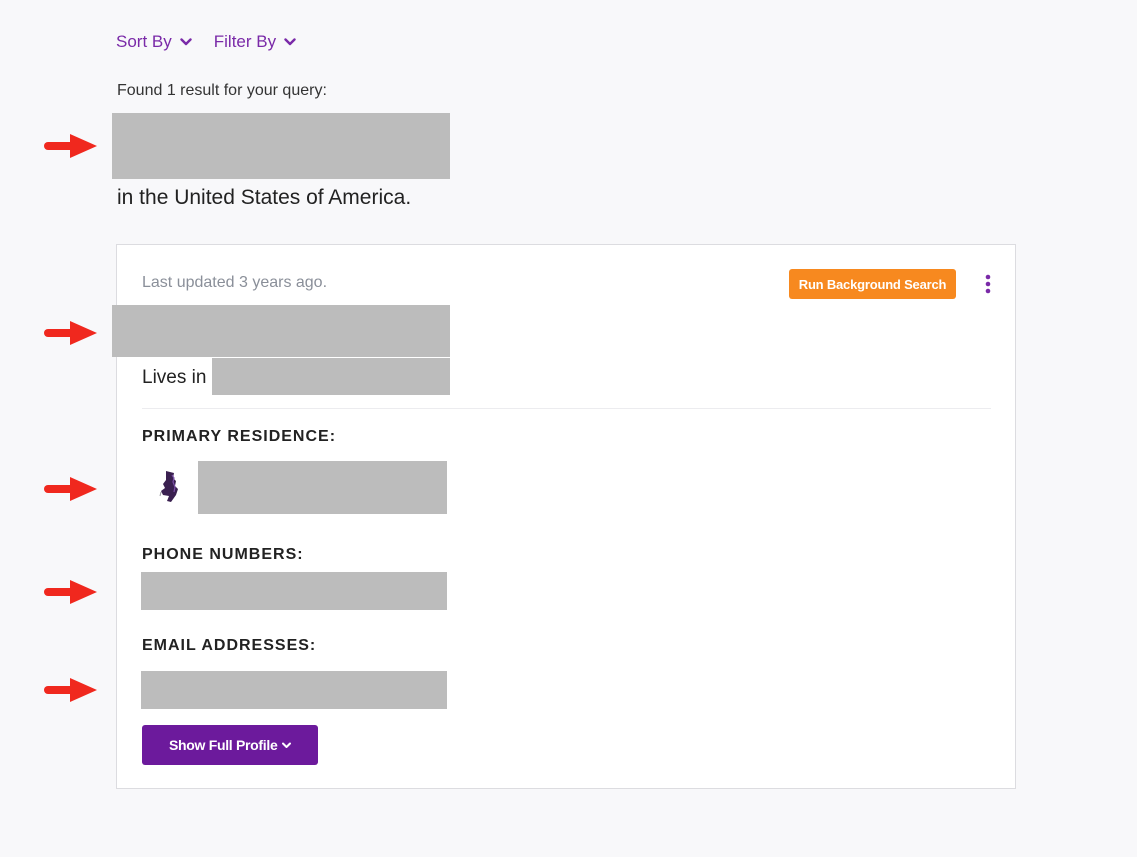  I want to click on results-count-text: Found 1 result for your query:, so click(222, 90).